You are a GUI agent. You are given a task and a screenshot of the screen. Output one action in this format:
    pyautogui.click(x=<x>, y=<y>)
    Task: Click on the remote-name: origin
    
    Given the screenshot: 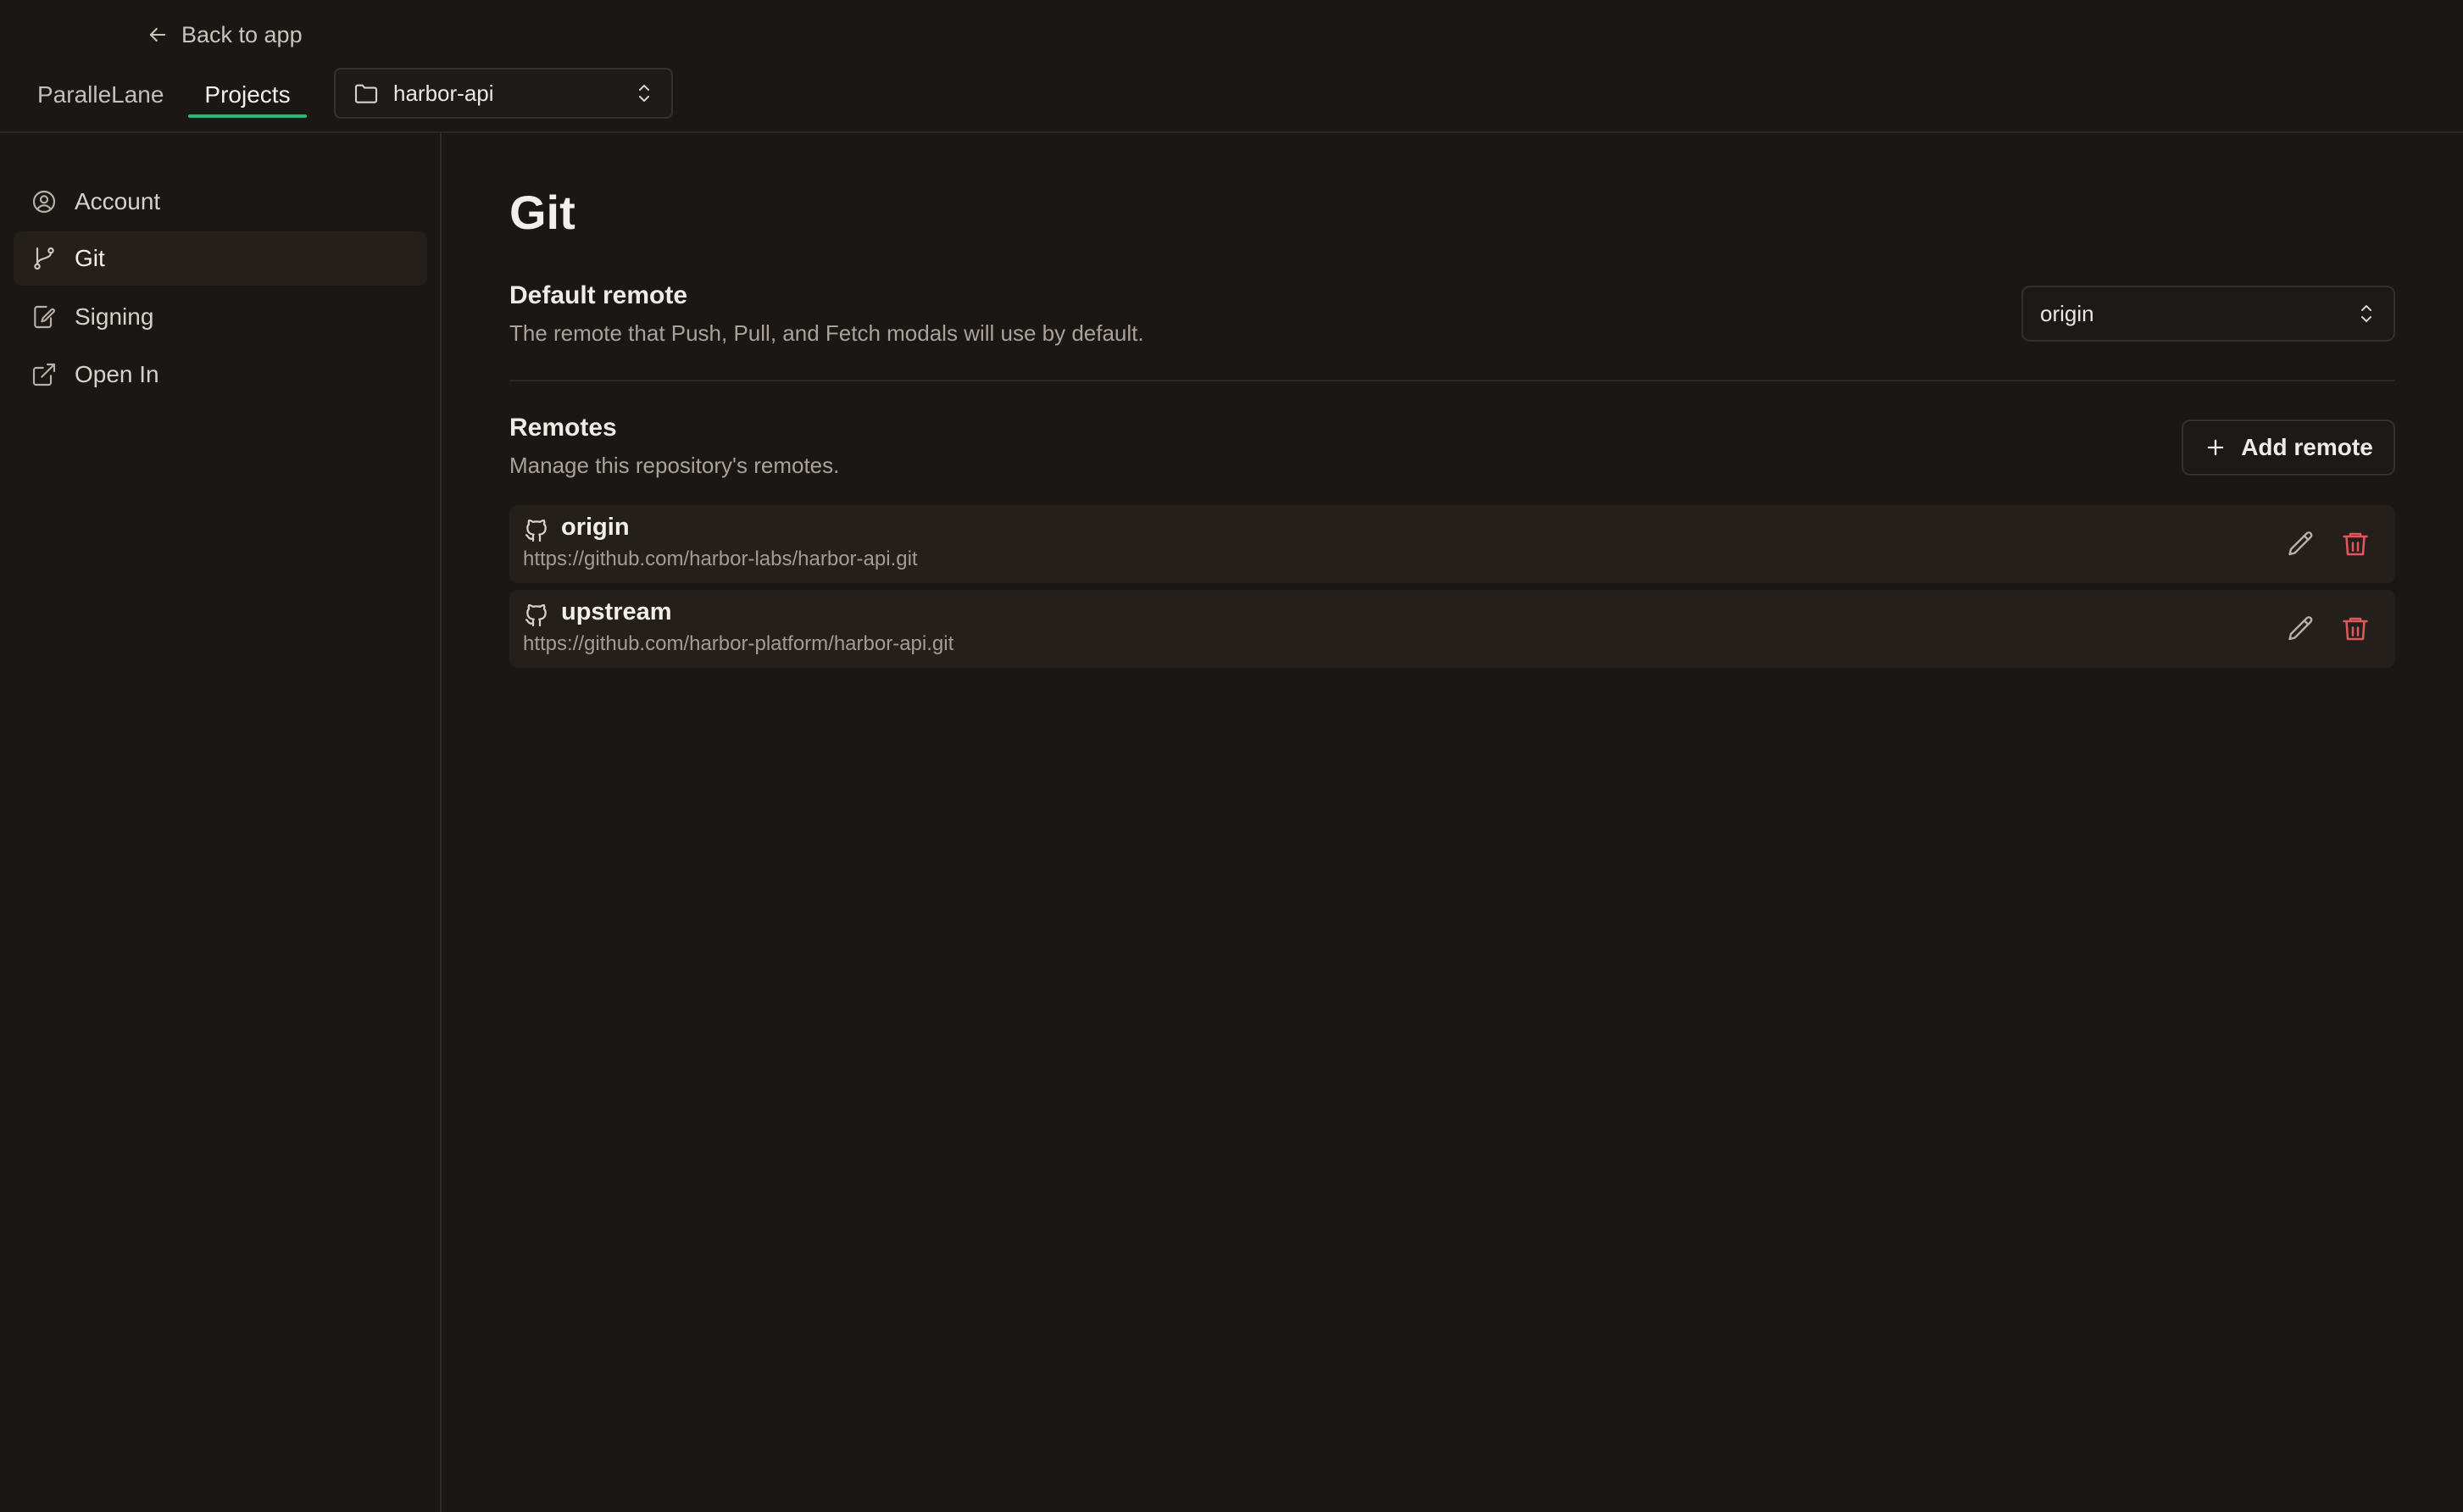 What is the action you would take?
    pyautogui.click(x=596, y=527)
    